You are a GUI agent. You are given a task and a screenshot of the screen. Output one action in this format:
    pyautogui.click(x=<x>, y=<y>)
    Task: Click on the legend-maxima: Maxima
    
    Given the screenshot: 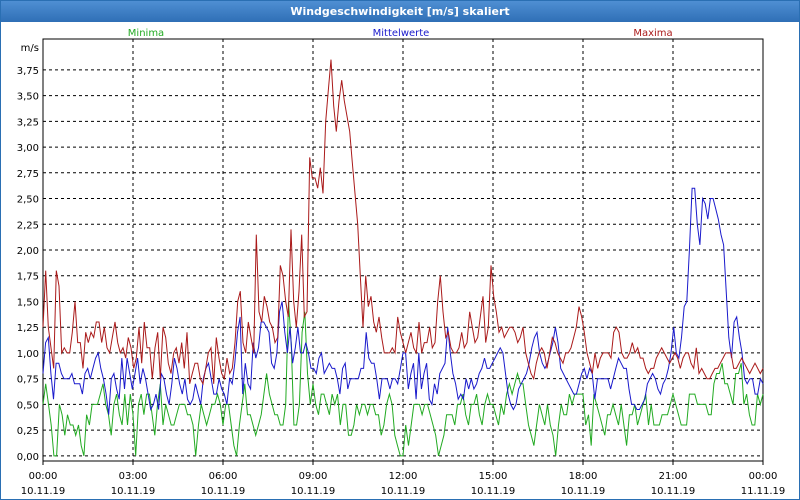 What is the action you would take?
    pyautogui.click(x=652, y=33)
    